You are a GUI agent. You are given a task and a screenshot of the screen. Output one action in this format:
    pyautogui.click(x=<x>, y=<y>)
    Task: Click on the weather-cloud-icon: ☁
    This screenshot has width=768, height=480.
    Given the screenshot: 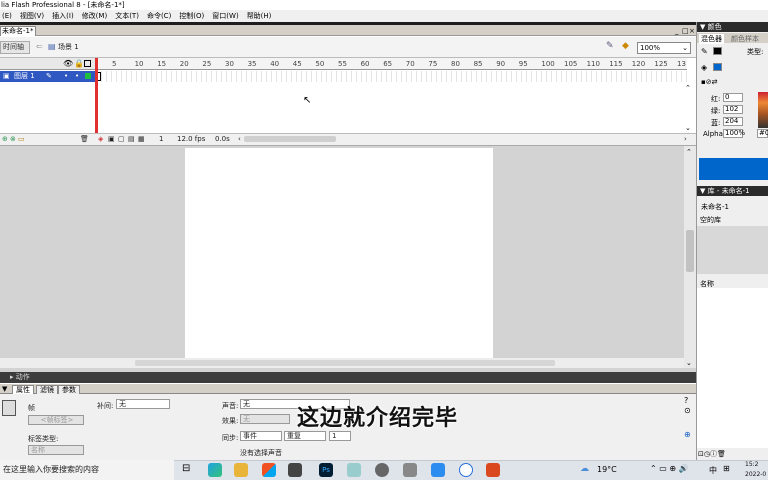 What is the action you would take?
    pyautogui.click(x=584, y=469)
    